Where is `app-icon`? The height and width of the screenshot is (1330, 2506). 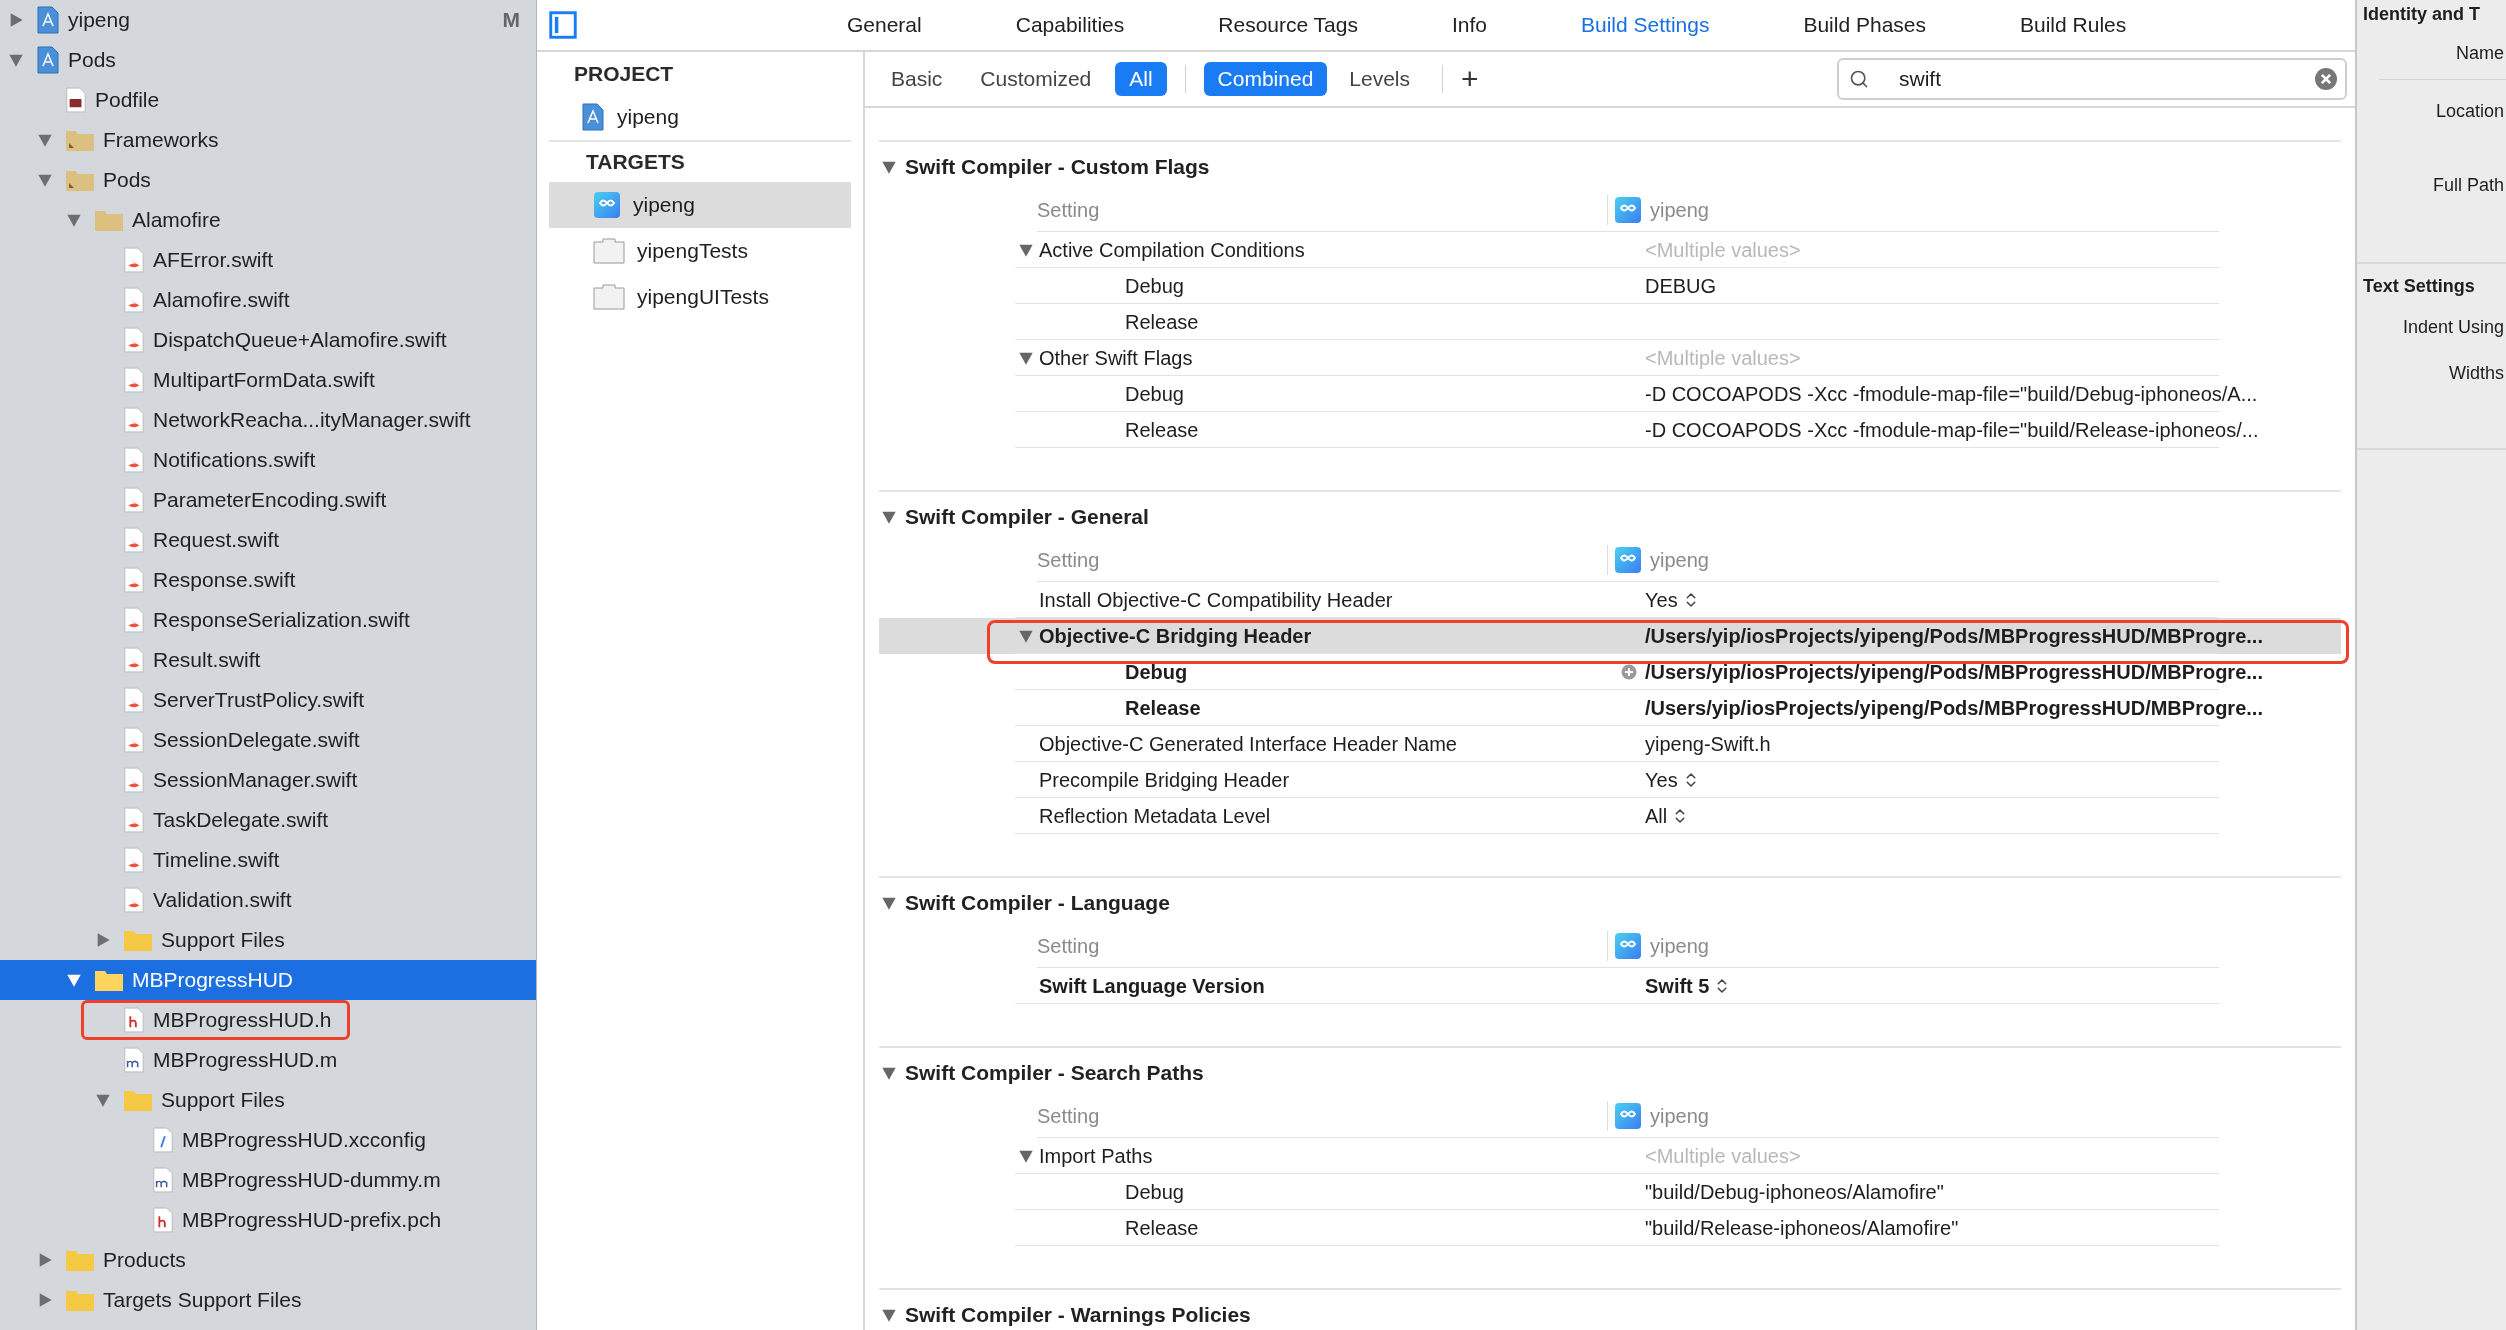 app-icon is located at coordinates (1628, 209).